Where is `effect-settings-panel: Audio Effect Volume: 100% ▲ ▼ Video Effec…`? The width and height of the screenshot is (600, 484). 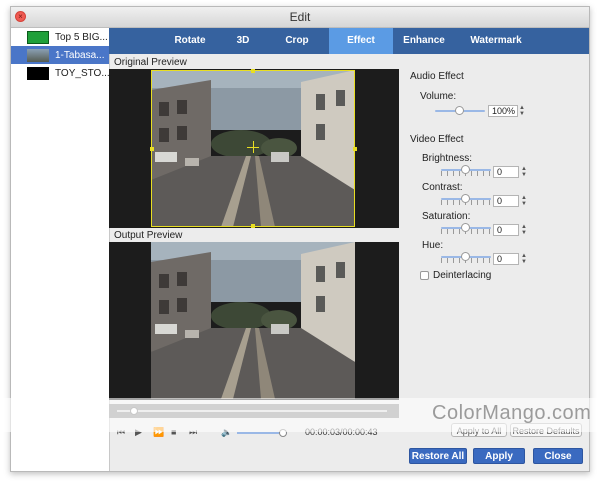 effect-settings-panel: Audio Effect Volume: 100% ▲ ▼ Video Effec… is located at coordinates (494, 182).